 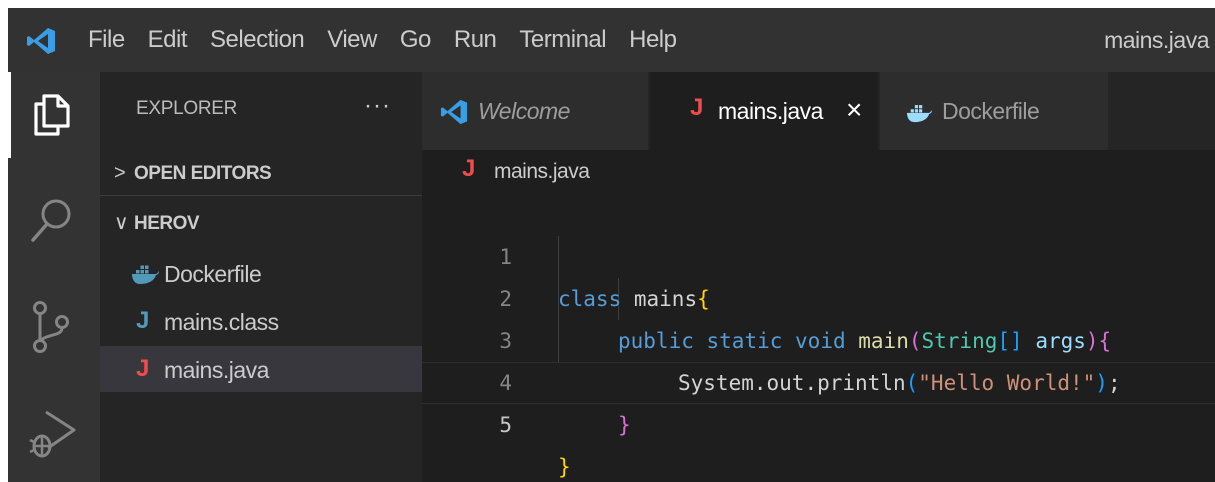 What do you see at coordinates (143, 320) in the screenshot?
I see `java-class-icon: J` at bounding box center [143, 320].